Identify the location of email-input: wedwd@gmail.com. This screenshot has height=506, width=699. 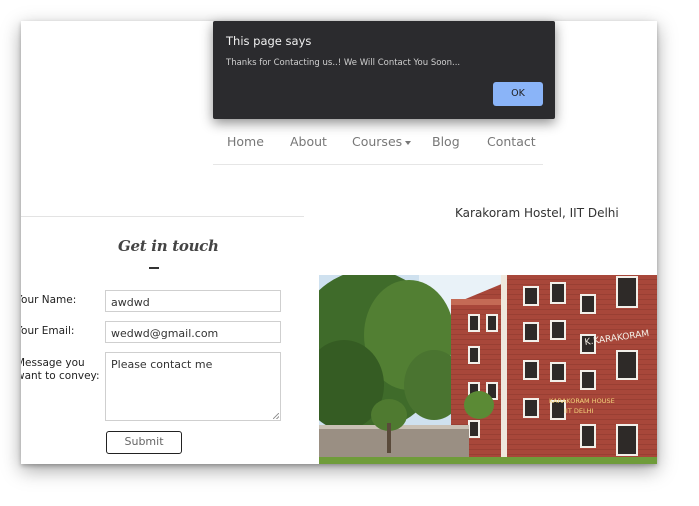
(193, 332).